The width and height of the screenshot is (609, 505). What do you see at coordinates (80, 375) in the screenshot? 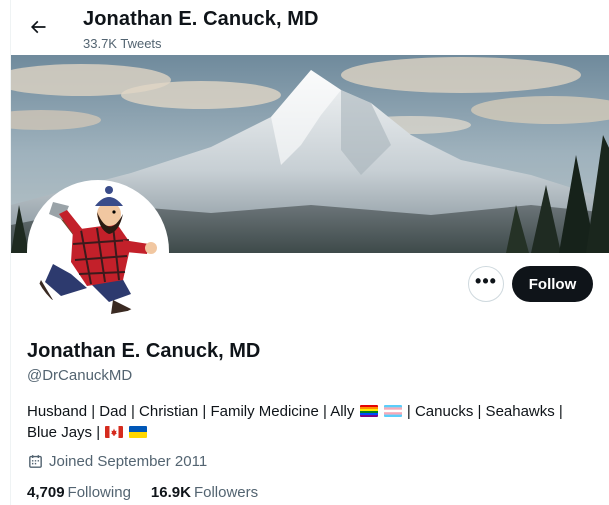
I see `profile-handle: @DrCanuckMD` at bounding box center [80, 375].